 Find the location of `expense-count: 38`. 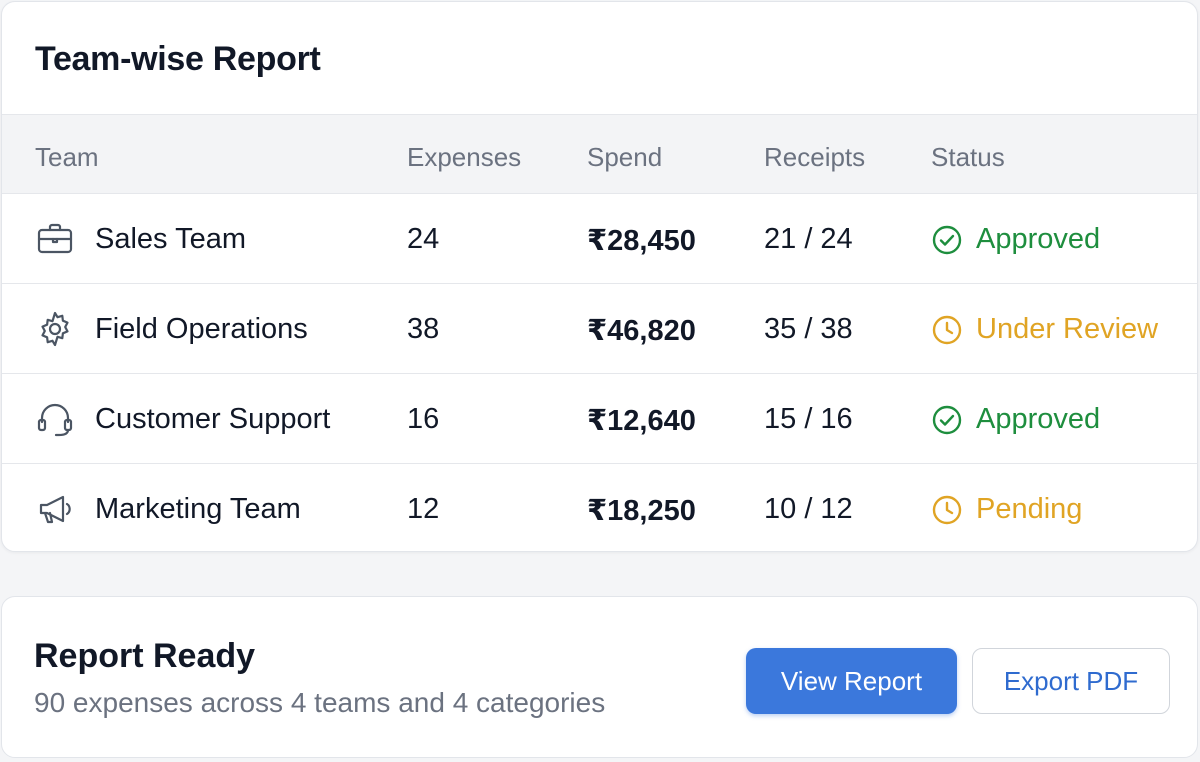

expense-count: 38 is located at coordinates (423, 329).